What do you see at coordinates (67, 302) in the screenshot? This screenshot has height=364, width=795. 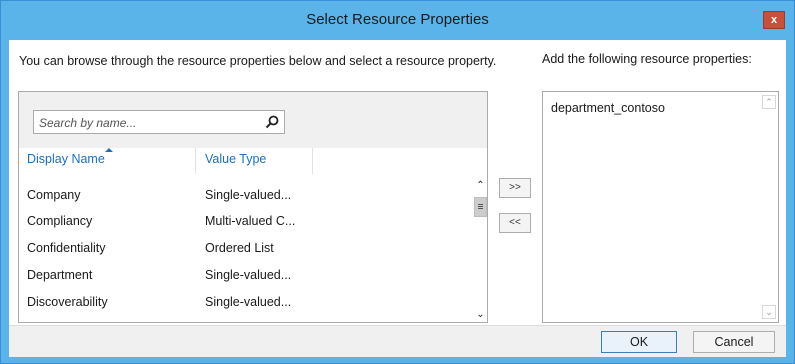 I see `row-display-name: Discoverability` at bounding box center [67, 302].